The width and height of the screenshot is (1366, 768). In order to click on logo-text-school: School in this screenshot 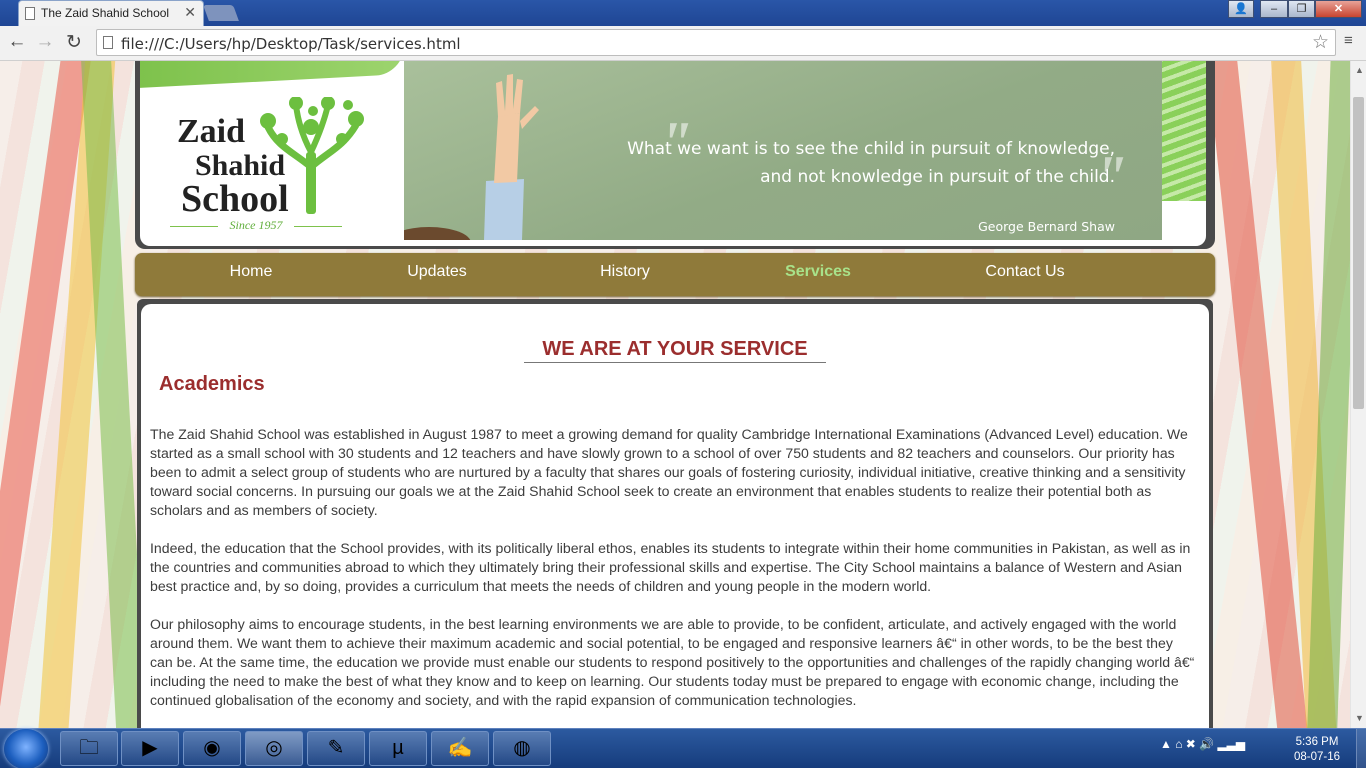, I will do `click(235, 199)`.